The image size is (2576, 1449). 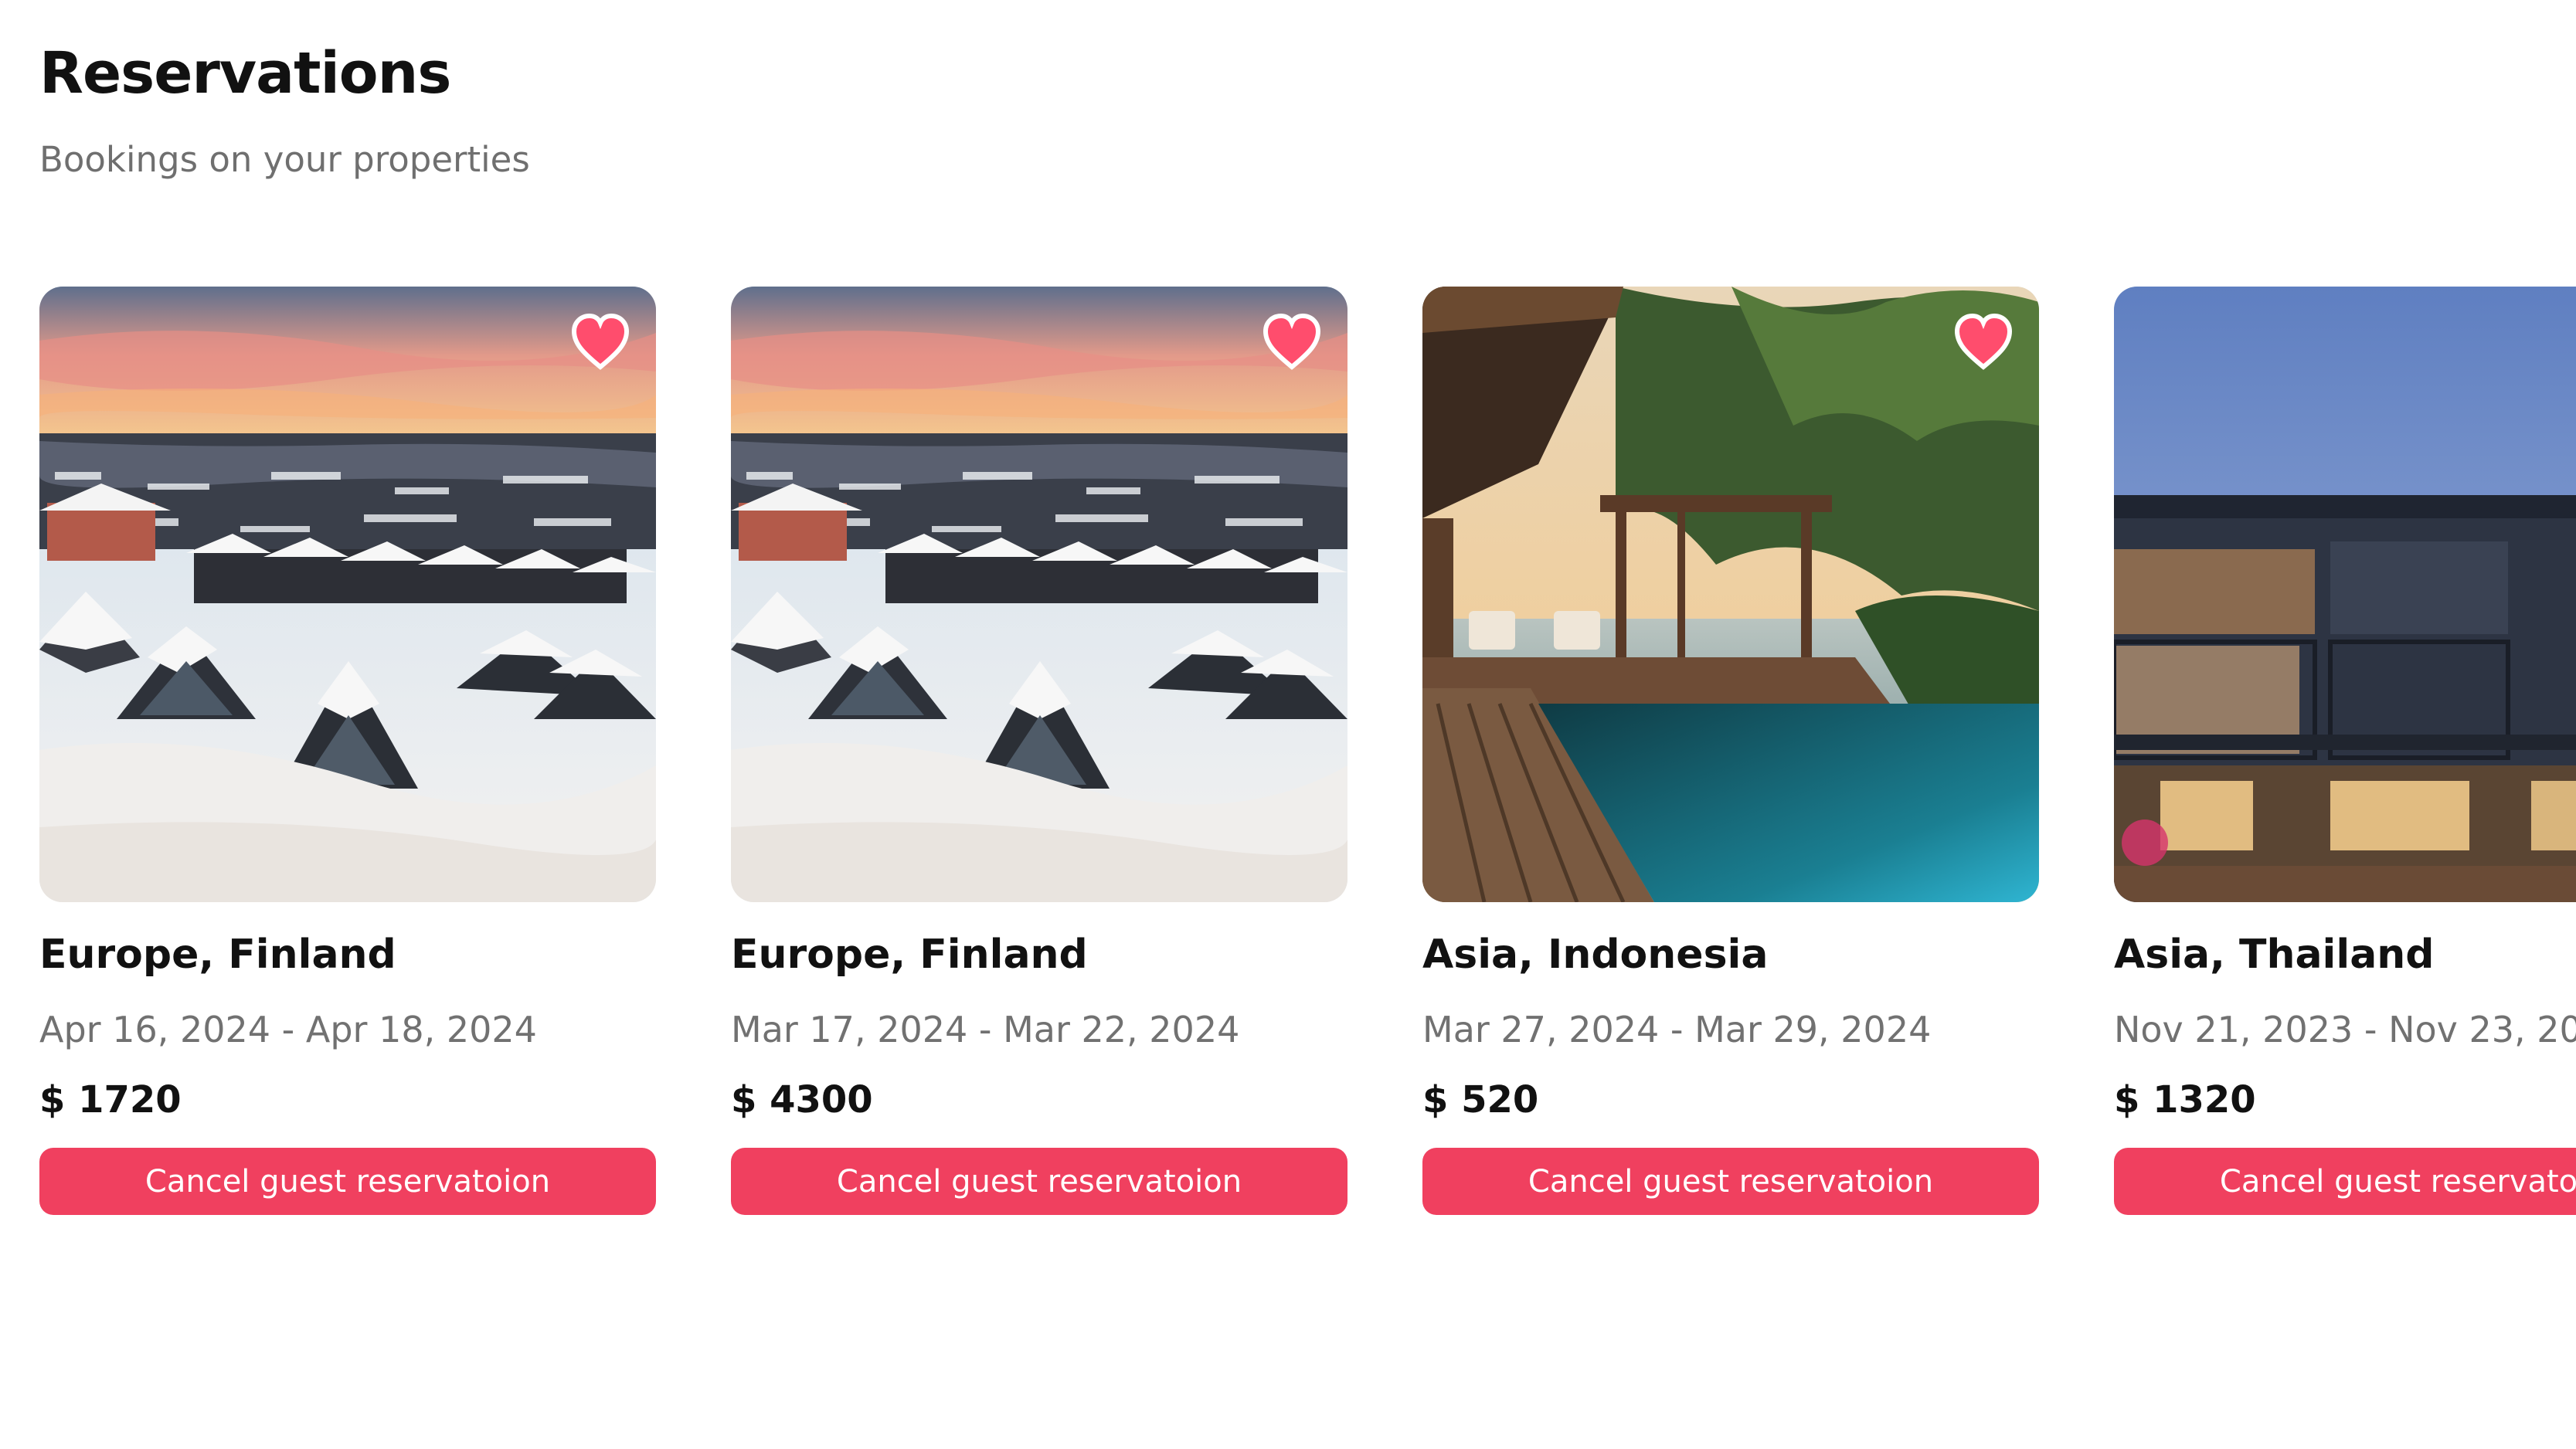 What do you see at coordinates (1595, 955) in the screenshot?
I see `reservation-location: Asia, Indonesia` at bounding box center [1595, 955].